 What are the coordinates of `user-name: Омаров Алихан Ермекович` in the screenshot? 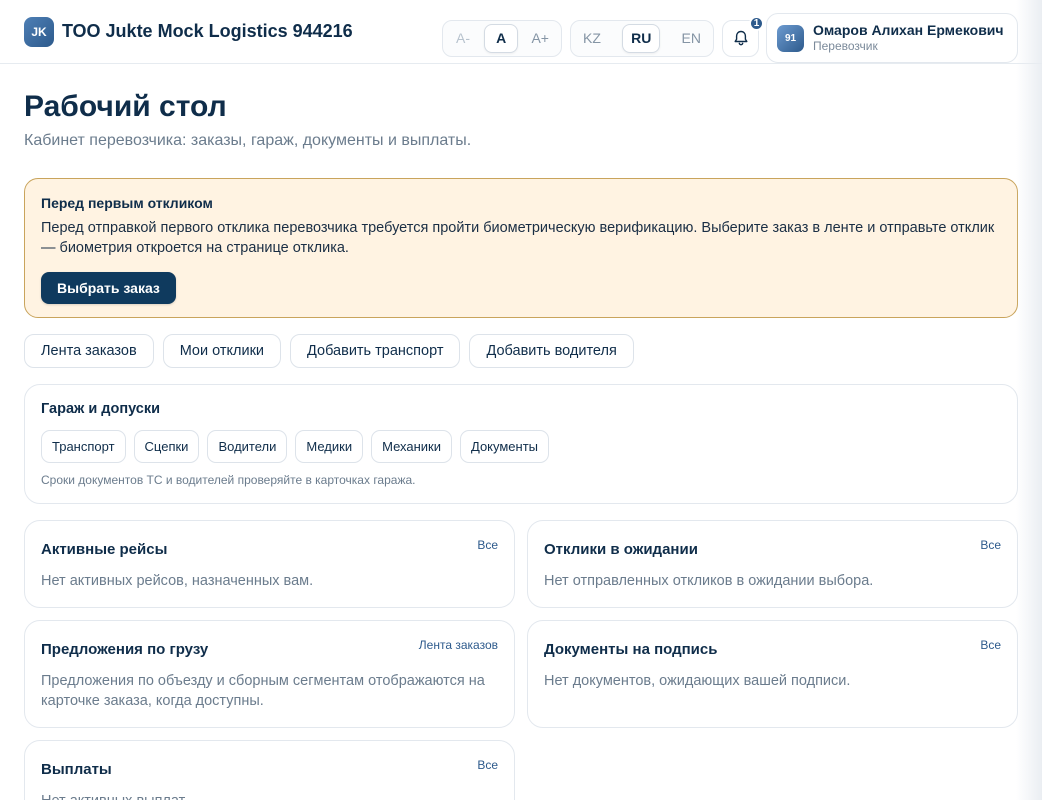 It's located at (908, 30).